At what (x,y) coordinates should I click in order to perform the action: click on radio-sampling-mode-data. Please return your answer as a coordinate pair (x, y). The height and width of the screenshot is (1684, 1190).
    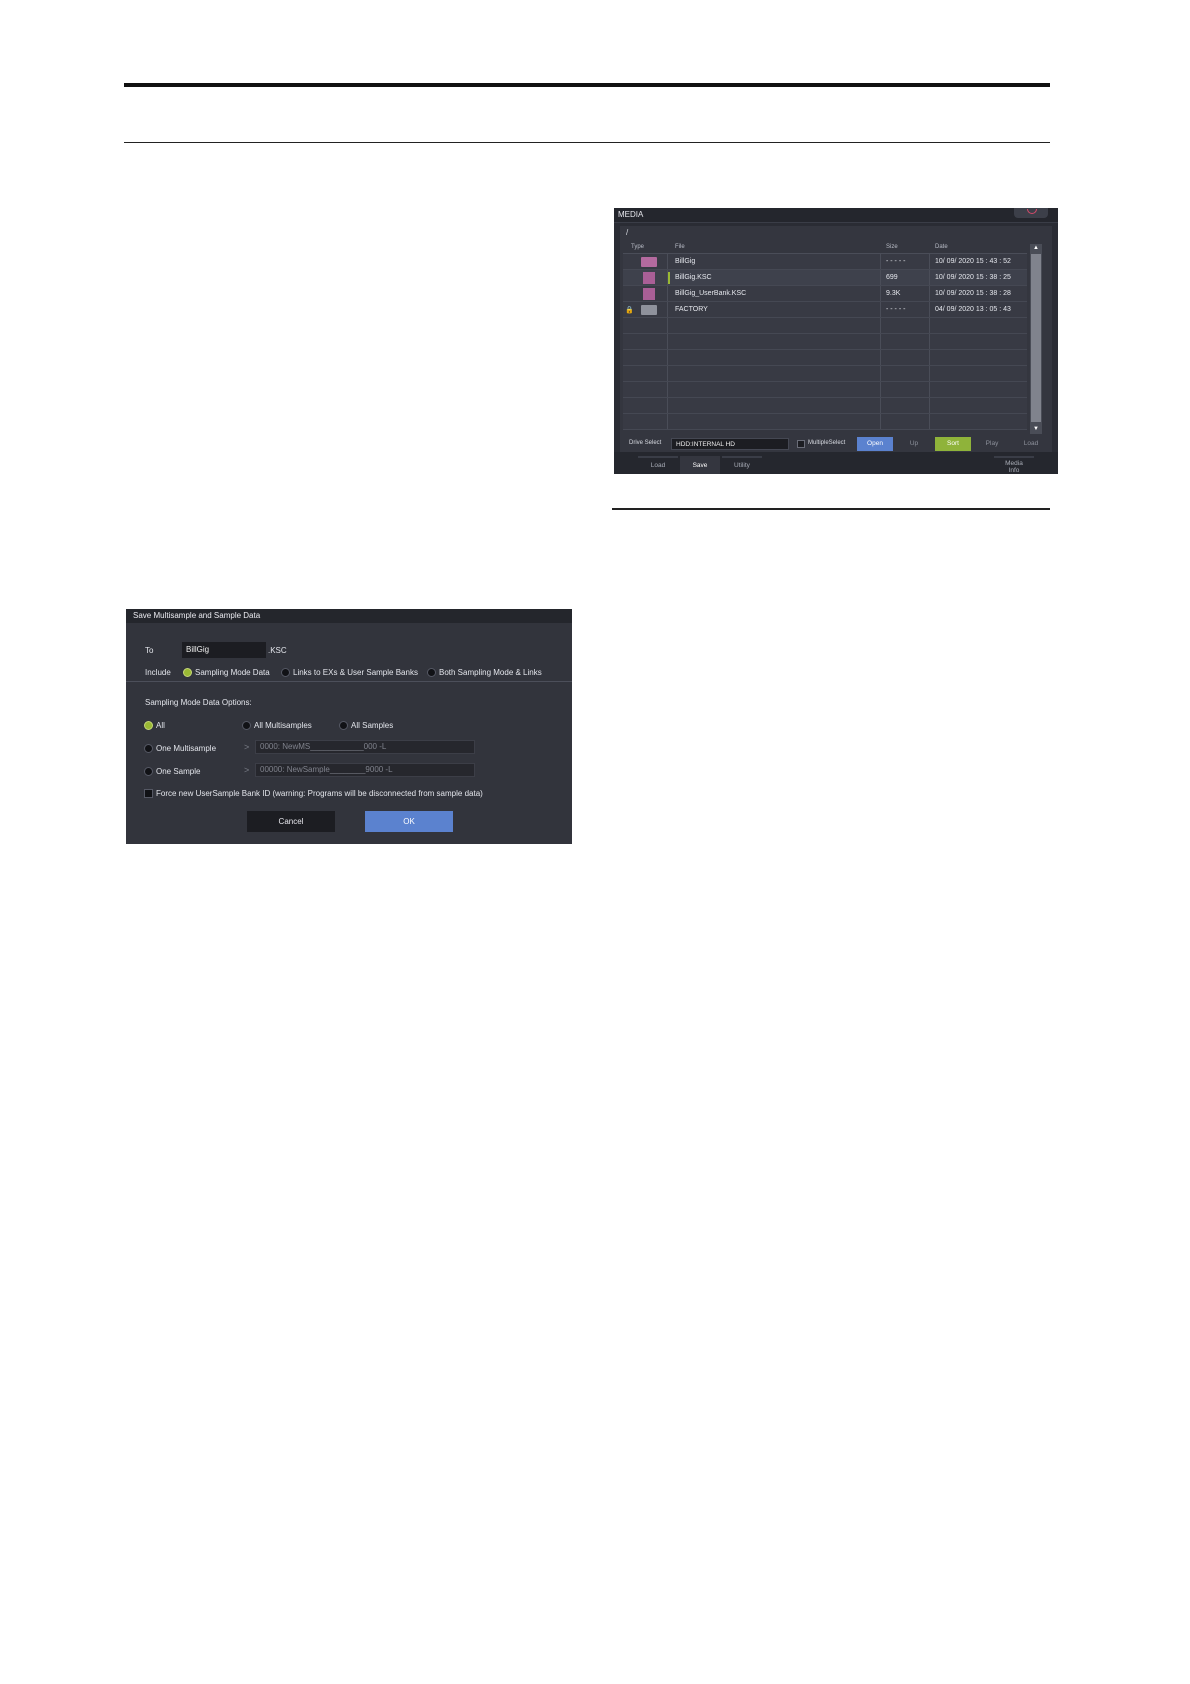
    Looking at the image, I should click on (187, 672).